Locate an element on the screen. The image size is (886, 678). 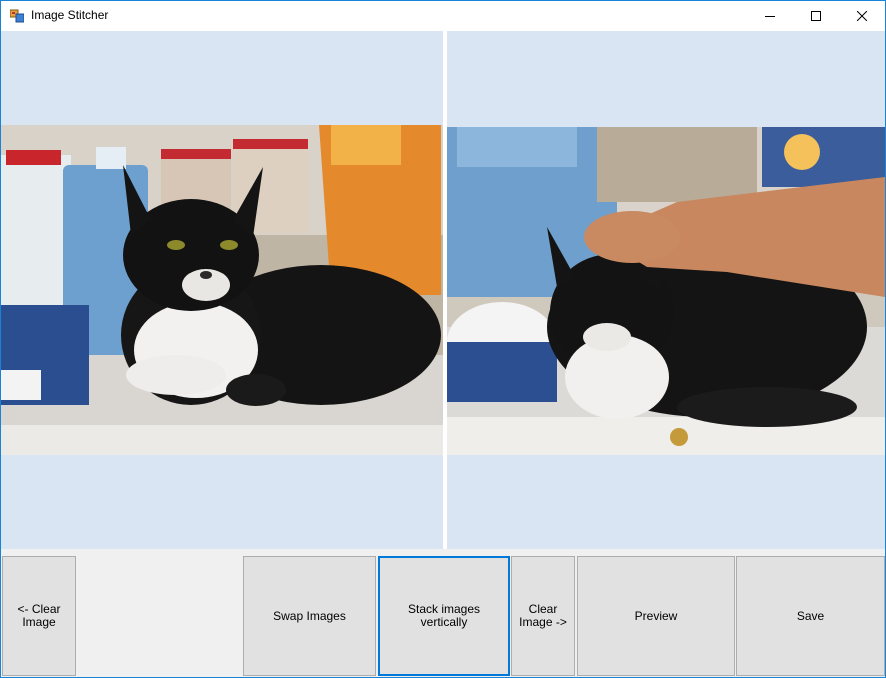
close-icon is located at coordinates (862, 16).